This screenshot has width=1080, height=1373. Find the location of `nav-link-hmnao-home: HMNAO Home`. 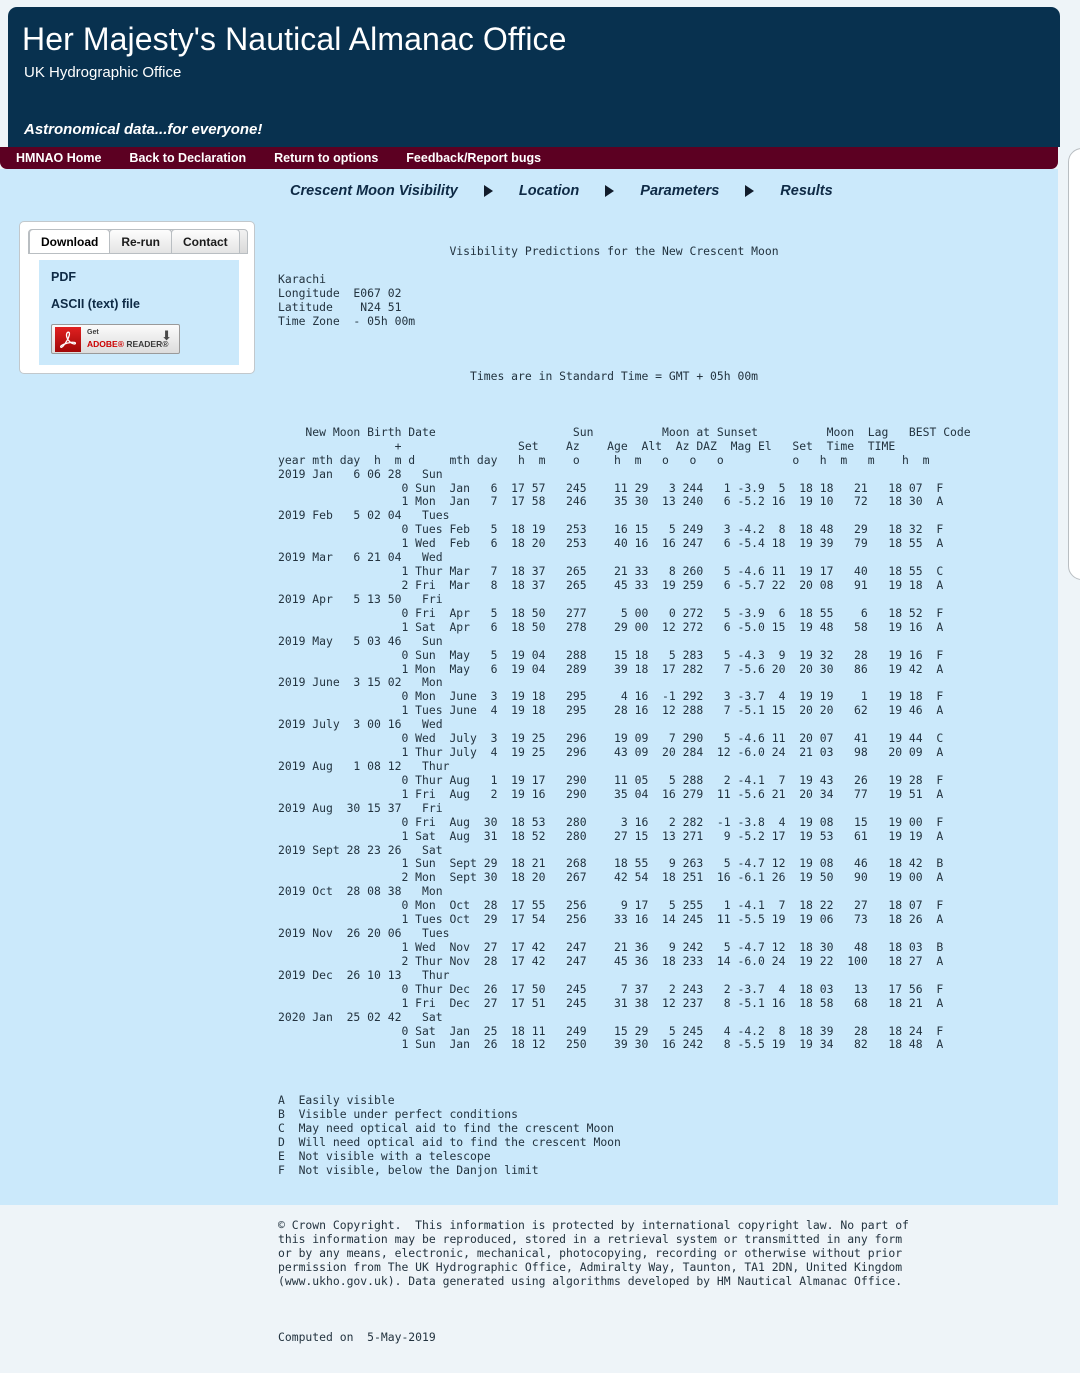

nav-link-hmnao-home: HMNAO Home is located at coordinates (58, 158).